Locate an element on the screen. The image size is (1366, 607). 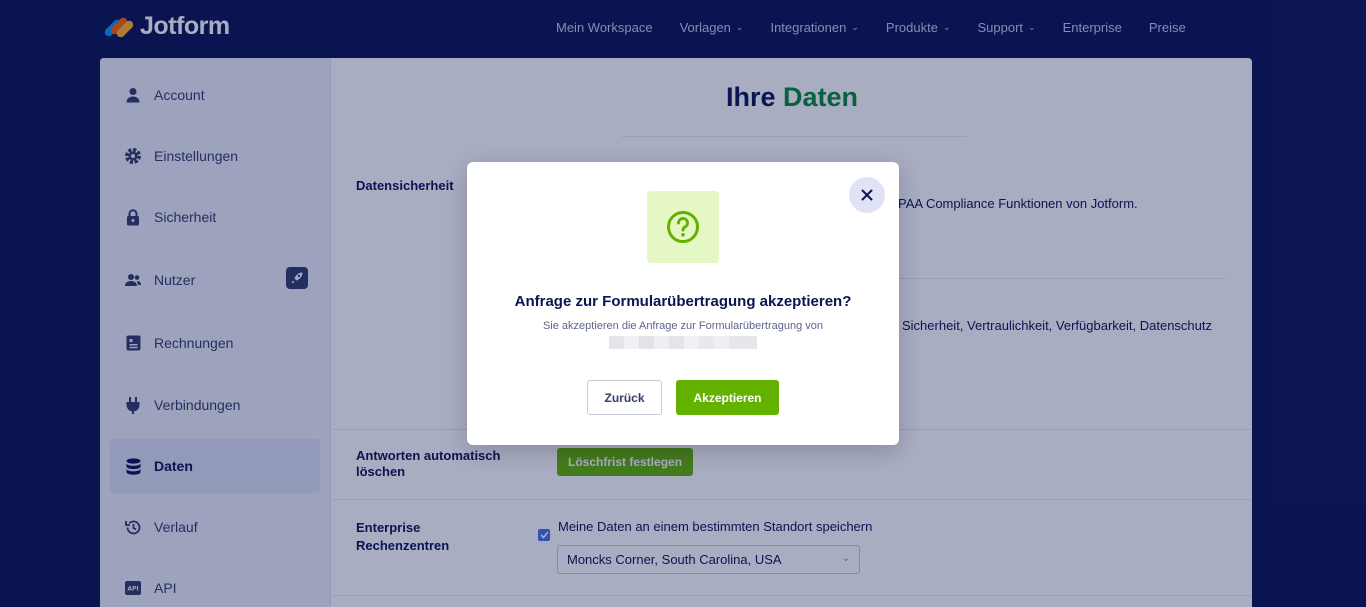
back-button: Zurück is located at coordinates (624, 397).